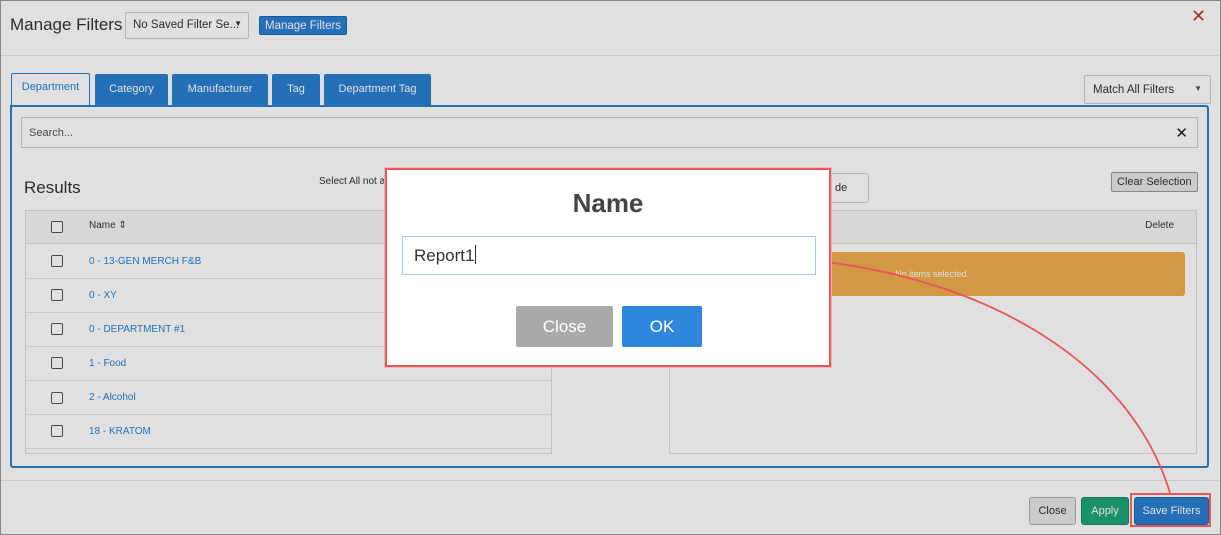 The image size is (1221, 535). What do you see at coordinates (1170, 510) in the screenshot?
I see `save-filters-highlight` at bounding box center [1170, 510].